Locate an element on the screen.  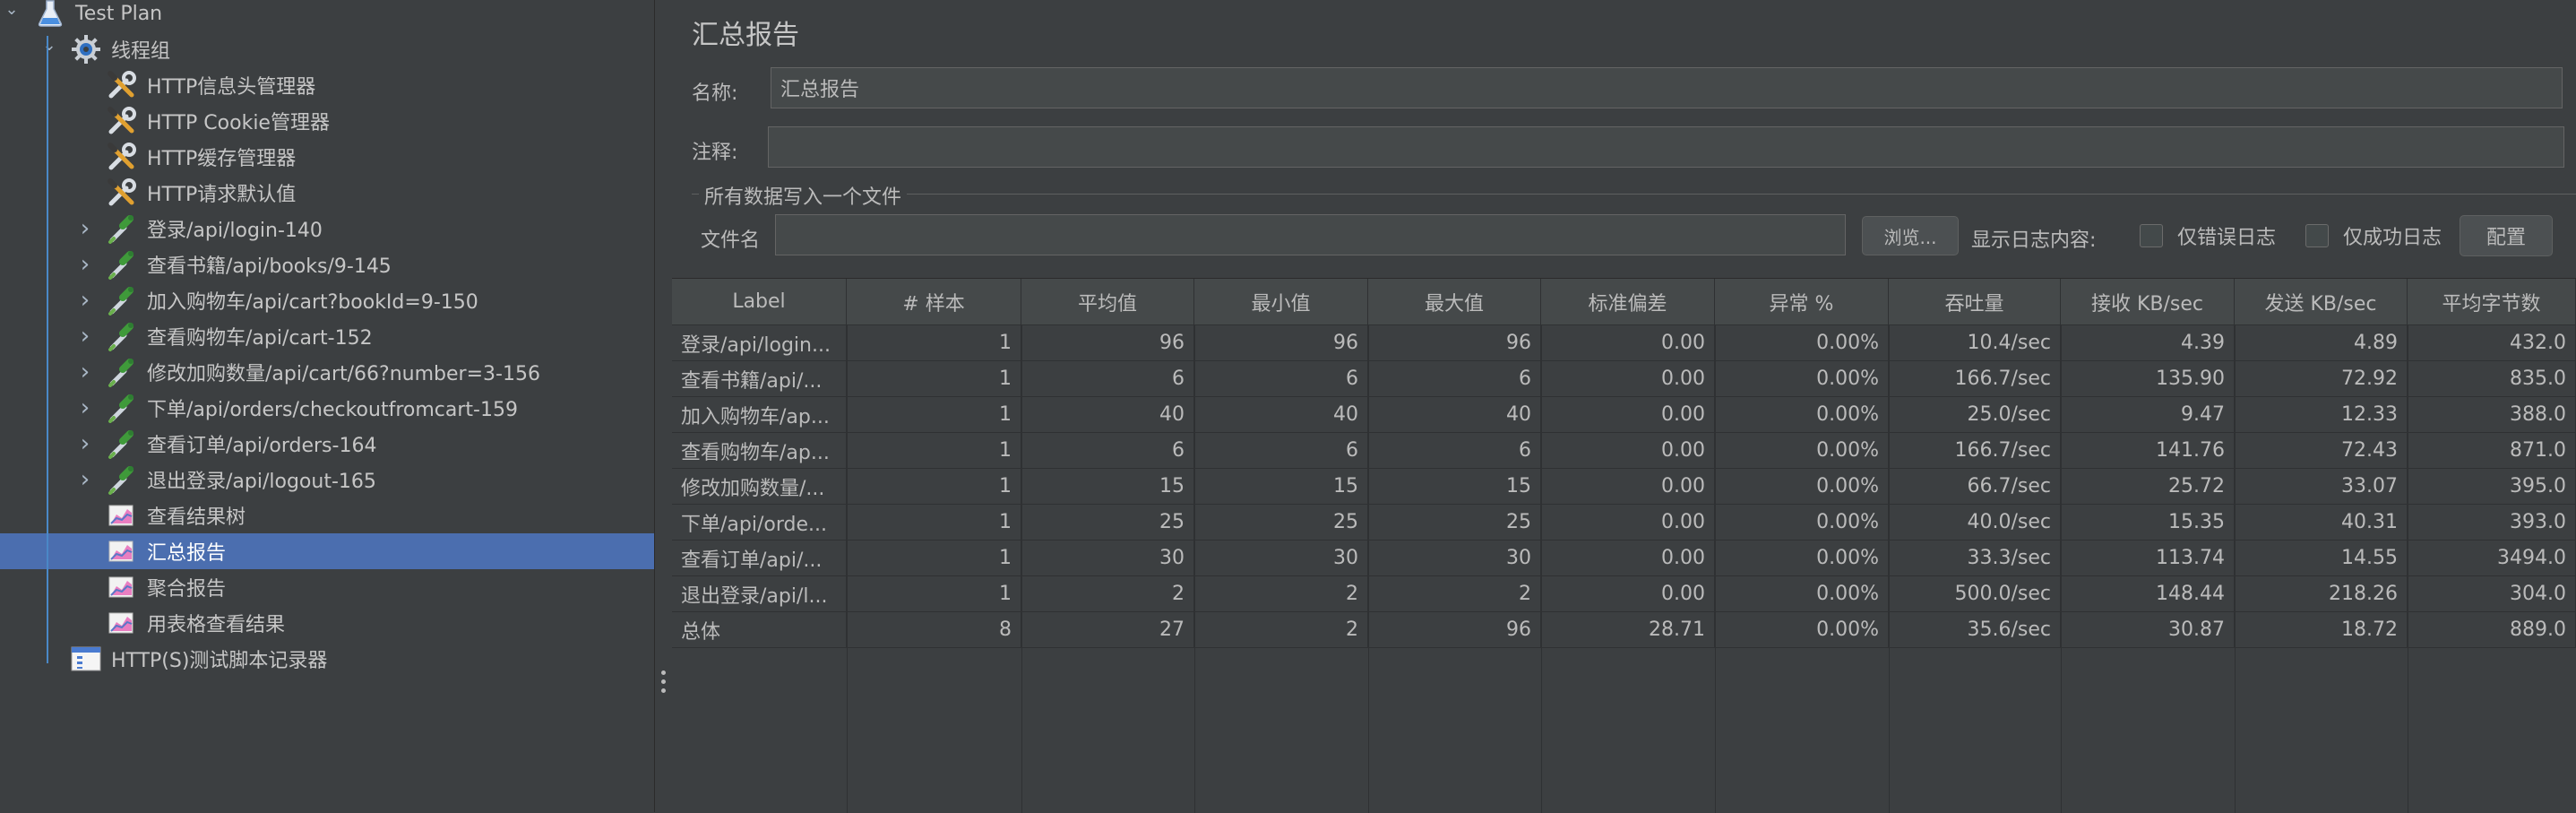
table-cell: 135.90 is located at coordinates (2148, 379).